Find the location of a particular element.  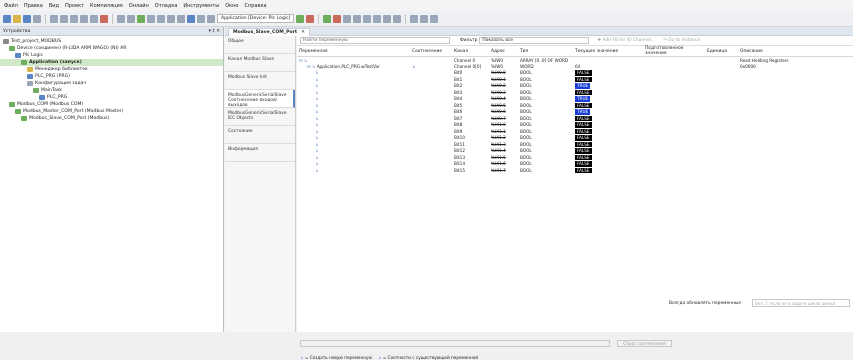

save-icon is located at coordinates (27, 18).